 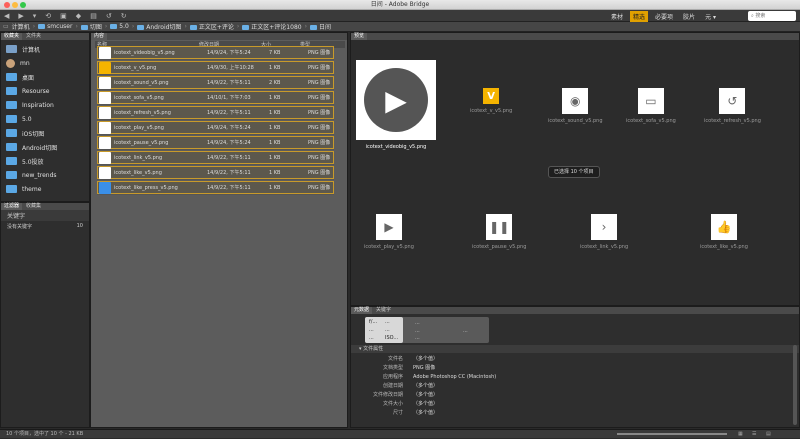 What do you see at coordinates (361, 310) in the screenshot?
I see `tab-metadata: 元数据` at bounding box center [361, 310].